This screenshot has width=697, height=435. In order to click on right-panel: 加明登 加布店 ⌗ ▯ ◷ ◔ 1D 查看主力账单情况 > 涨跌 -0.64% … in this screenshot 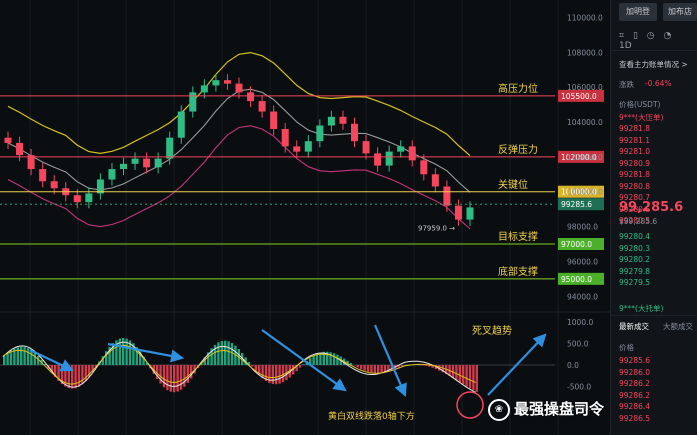, I will do `click(653, 217)`.